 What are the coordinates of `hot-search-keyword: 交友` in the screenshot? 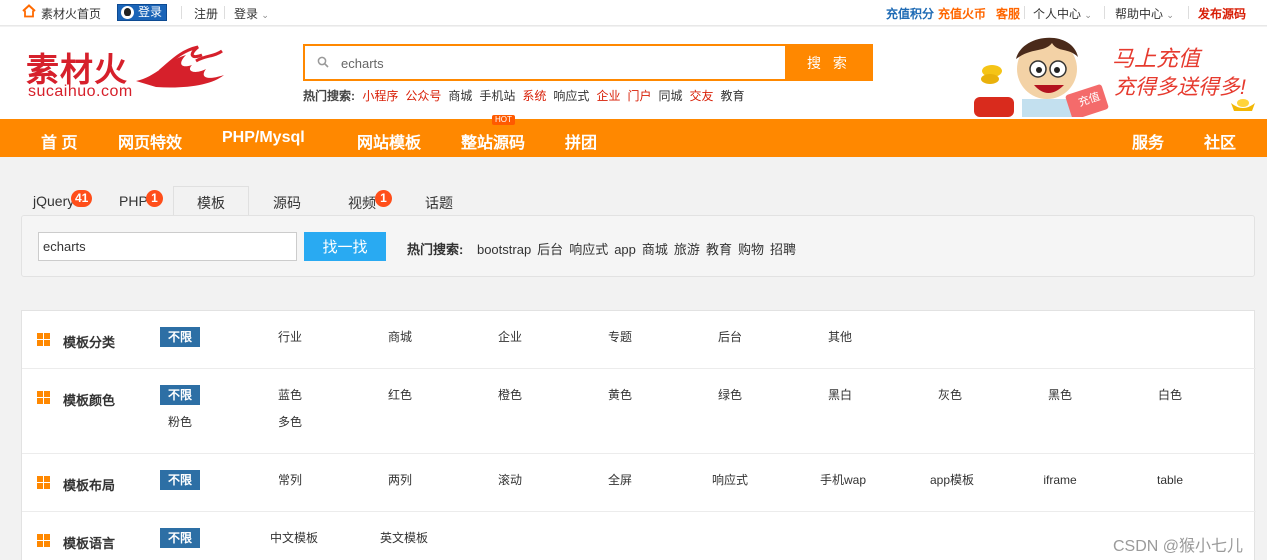 It's located at (701, 96).